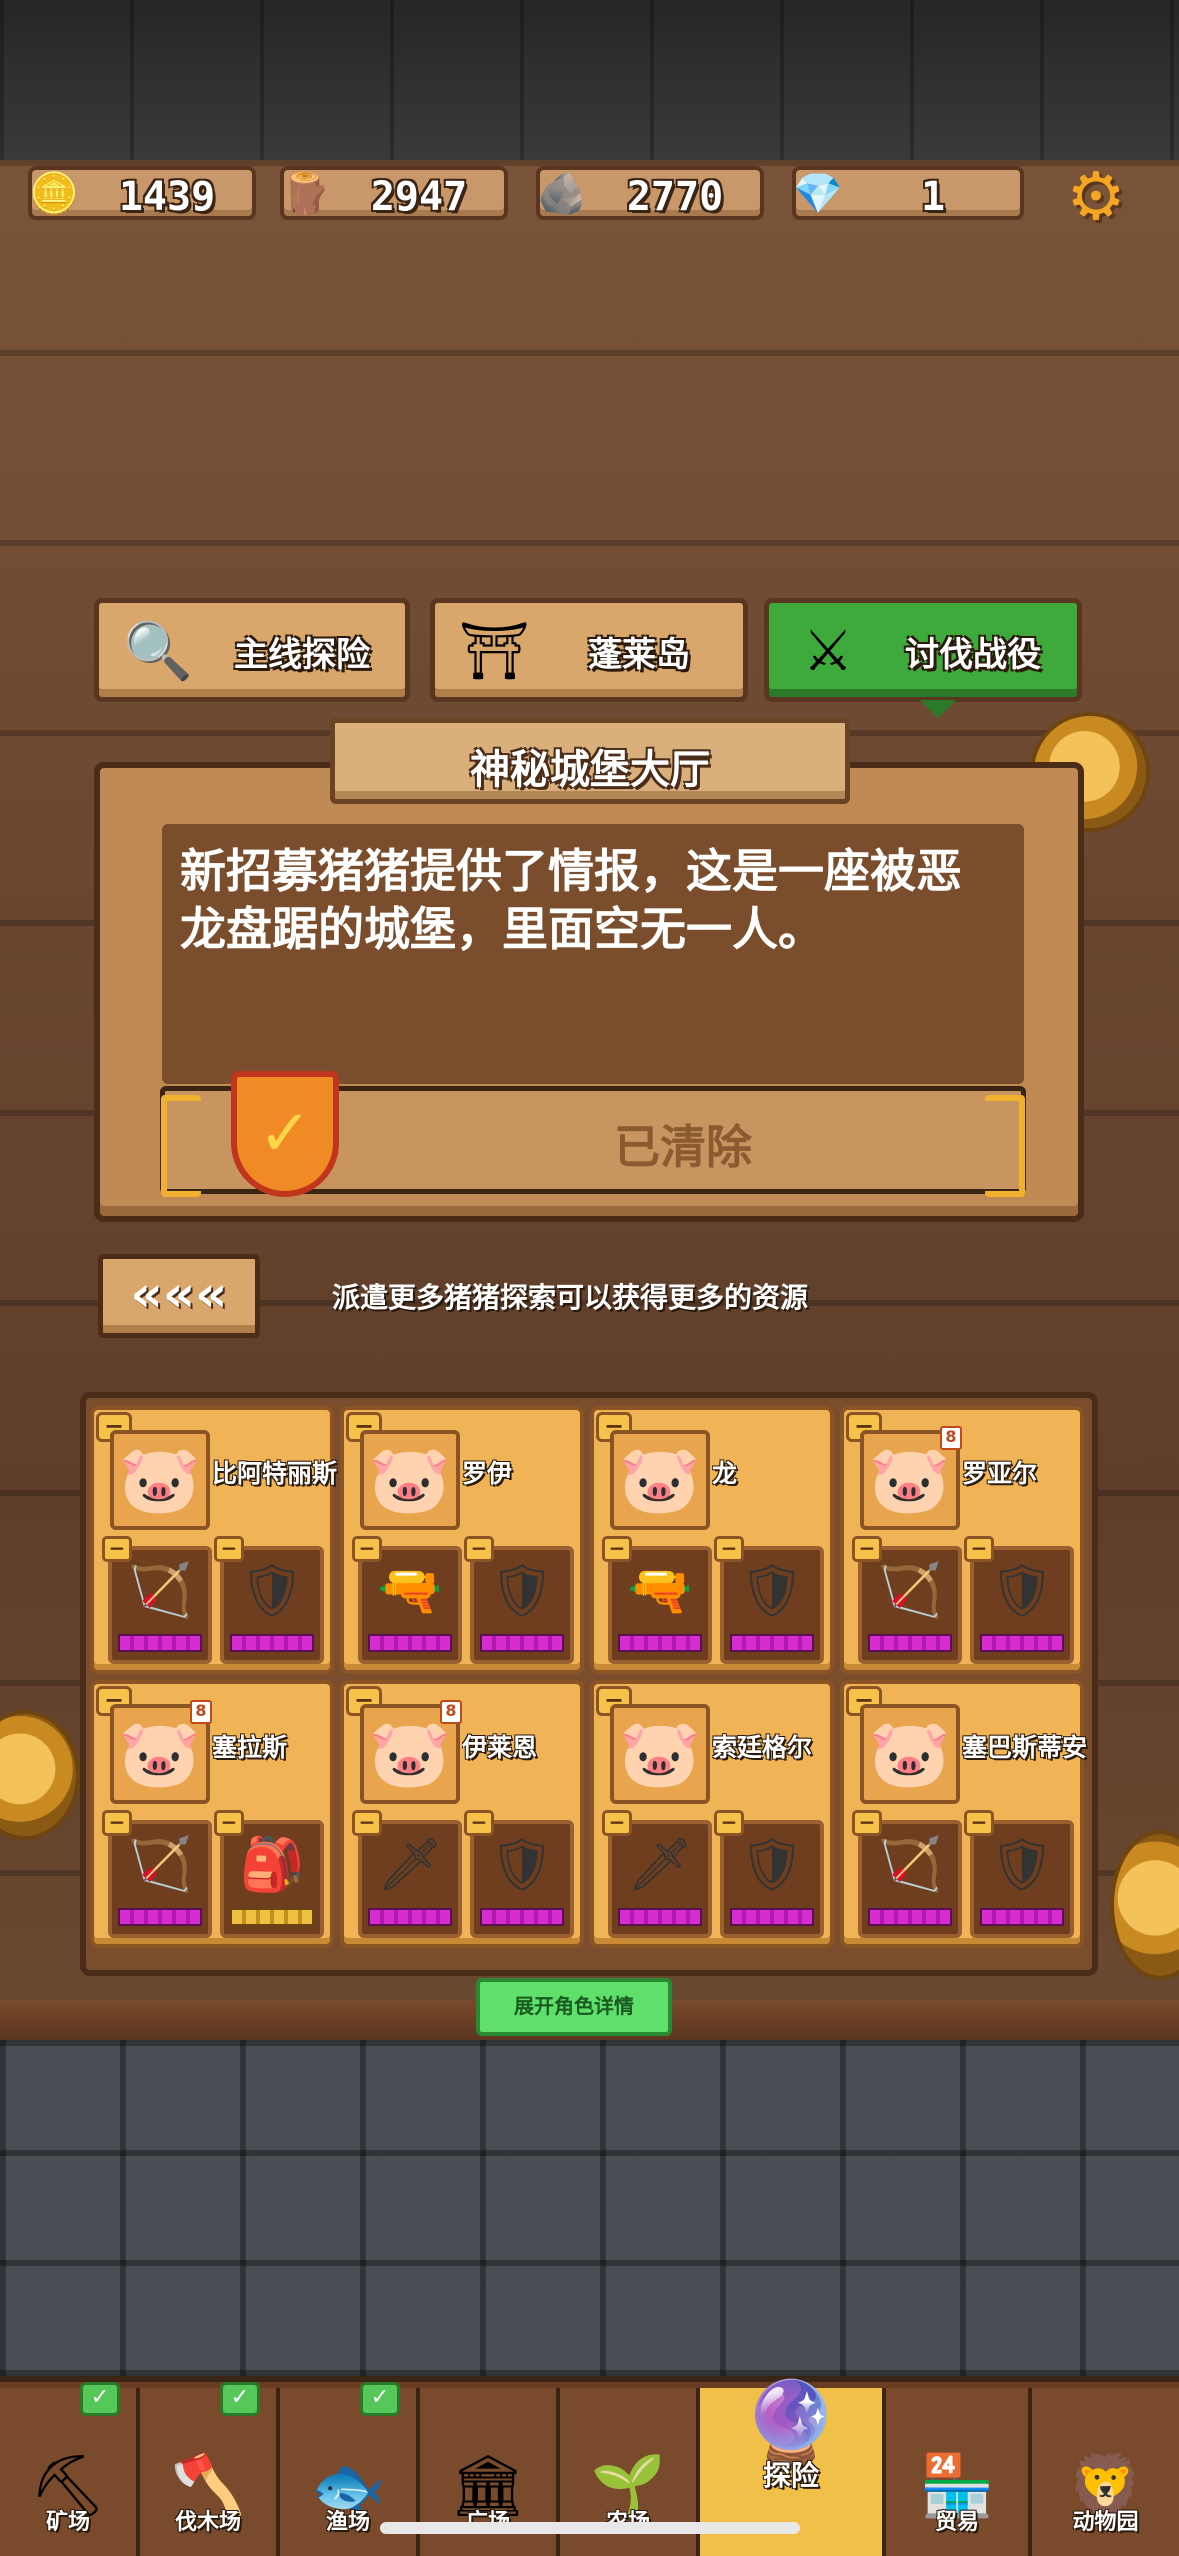 The height and width of the screenshot is (2556, 1179). What do you see at coordinates (1105, 2472) in the screenshot?
I see `nav-item-zoo: 🦁 动物园` at bounding box center [1105, 2472].